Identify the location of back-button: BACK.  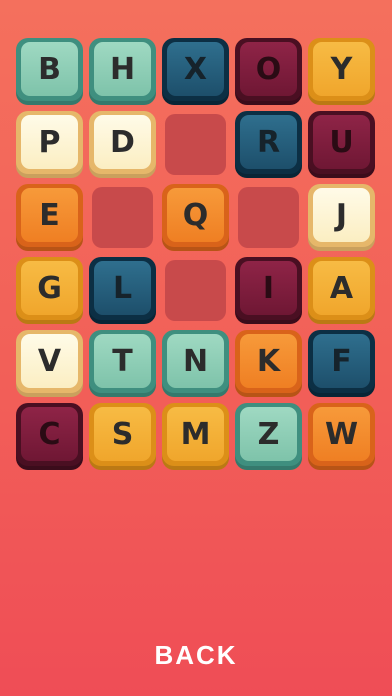
(196, 655).